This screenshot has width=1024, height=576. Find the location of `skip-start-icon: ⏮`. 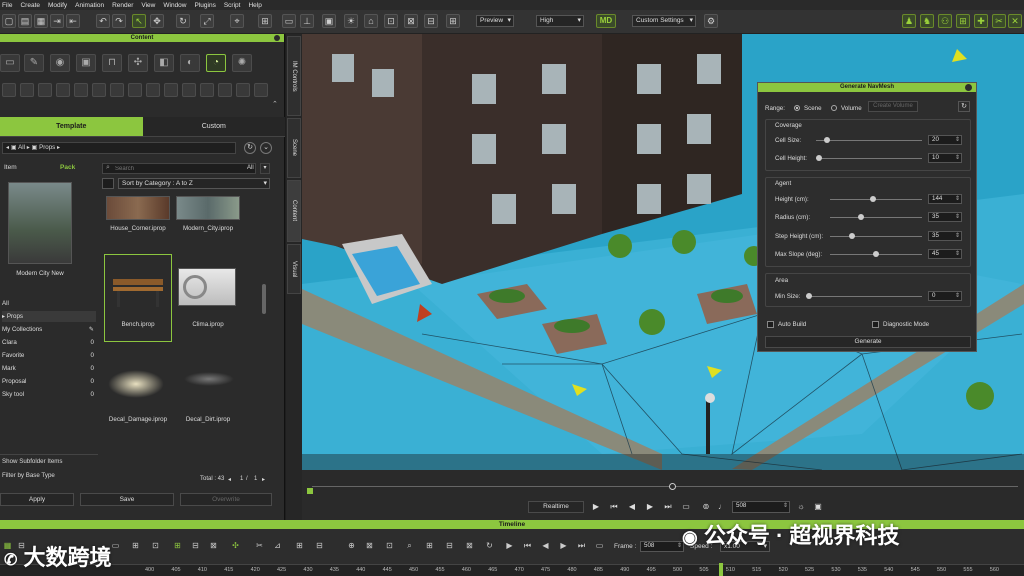

skip-start-icon: ⏮ is located at coordinates (614, 507).